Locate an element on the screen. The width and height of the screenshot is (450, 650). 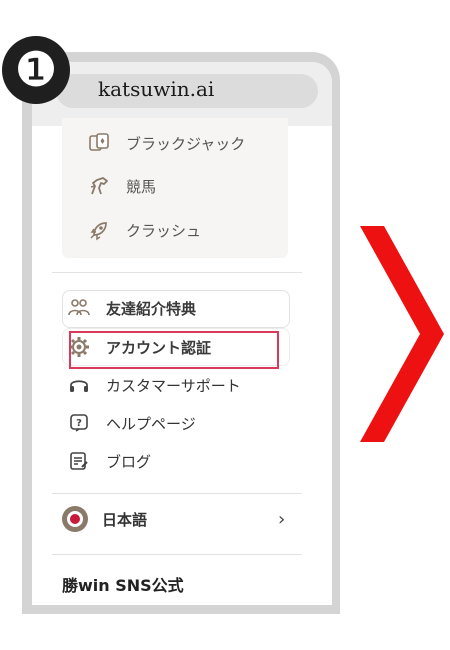
chevron-right-icon: › is located at coordinates (282, 519).